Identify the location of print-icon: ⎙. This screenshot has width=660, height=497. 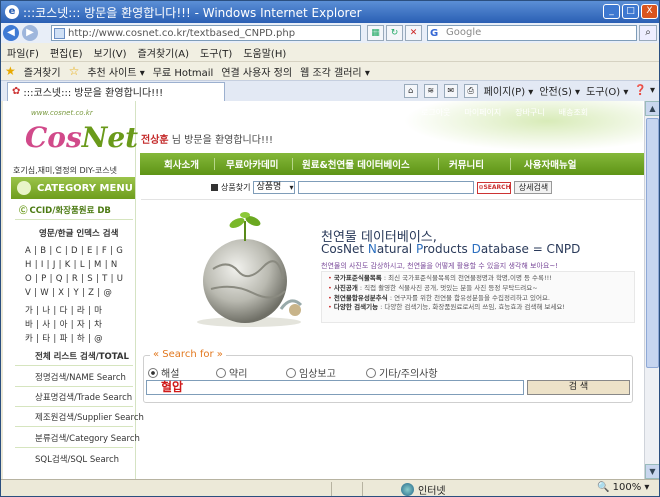
(470, 90).